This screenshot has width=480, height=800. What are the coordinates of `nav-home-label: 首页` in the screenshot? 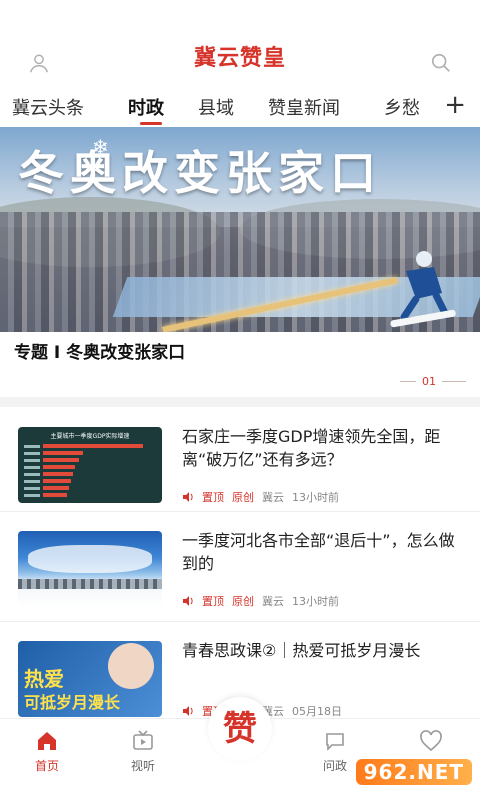 It's located at (46, 766).